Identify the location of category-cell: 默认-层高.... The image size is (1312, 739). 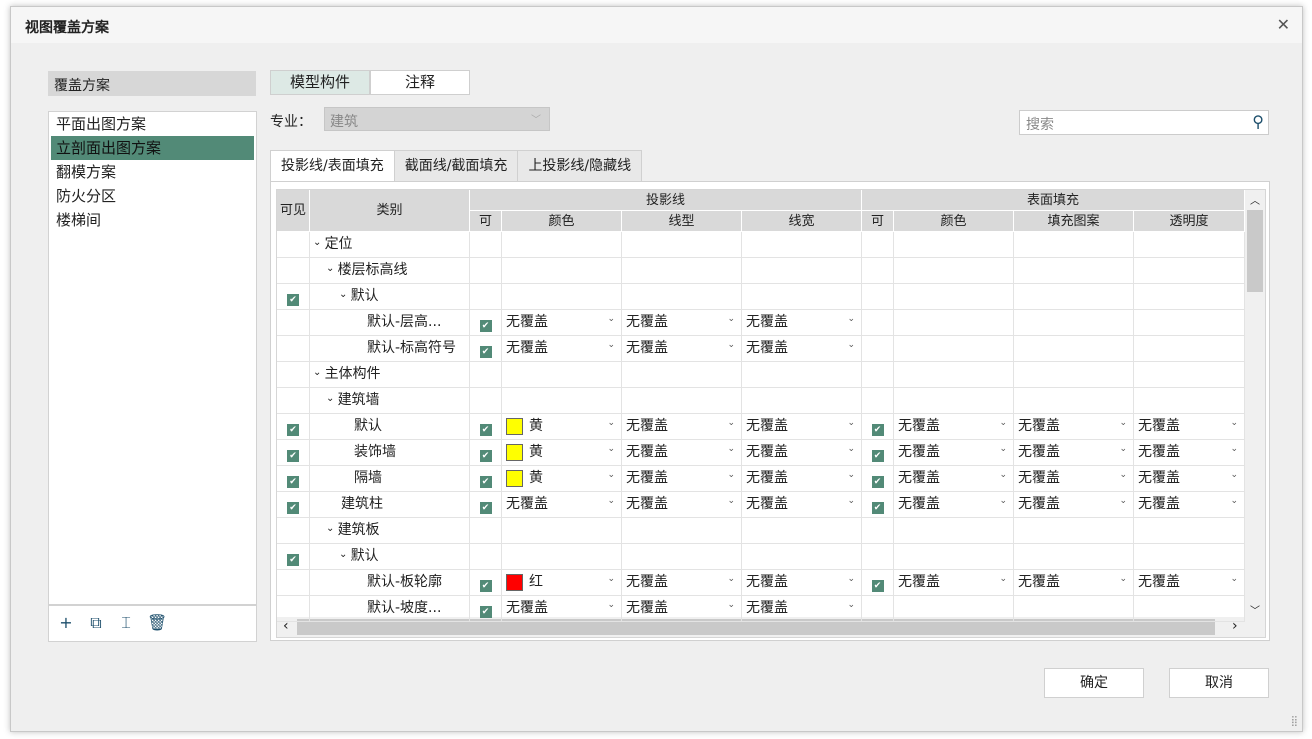
(390, 323).